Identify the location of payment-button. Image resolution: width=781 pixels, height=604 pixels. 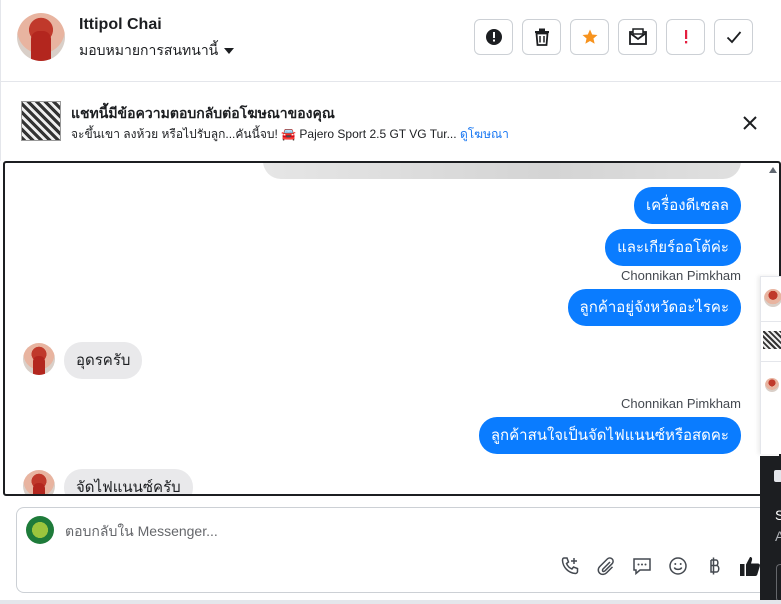
(714, 566).